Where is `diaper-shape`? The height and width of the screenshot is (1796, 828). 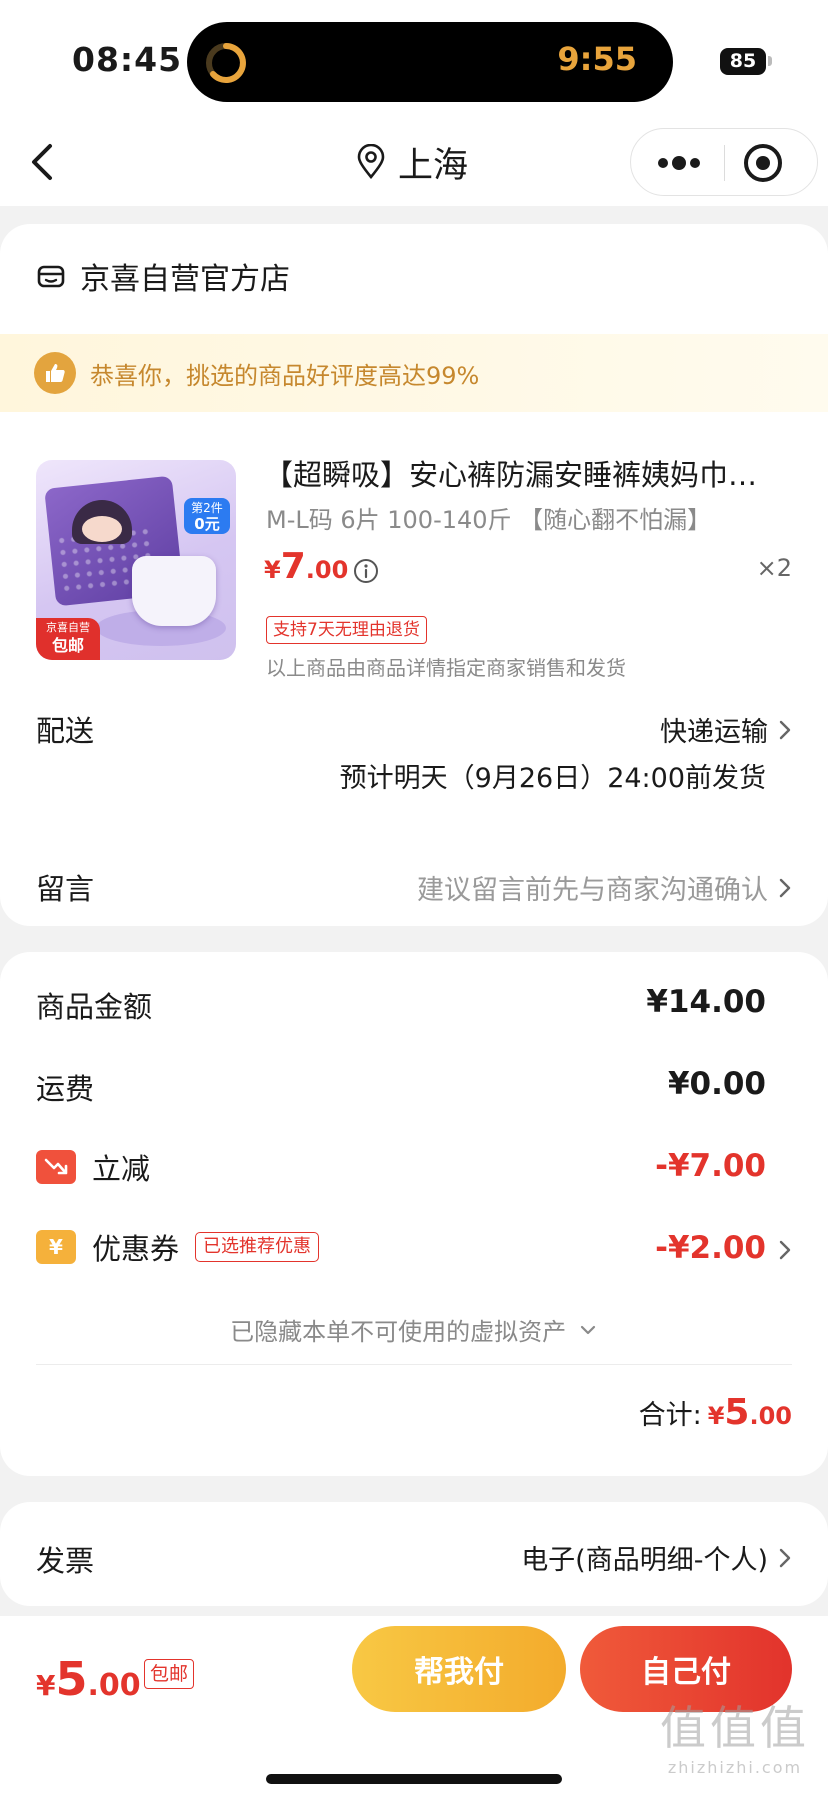 diaper-shape is located at coordinates (174, 591).